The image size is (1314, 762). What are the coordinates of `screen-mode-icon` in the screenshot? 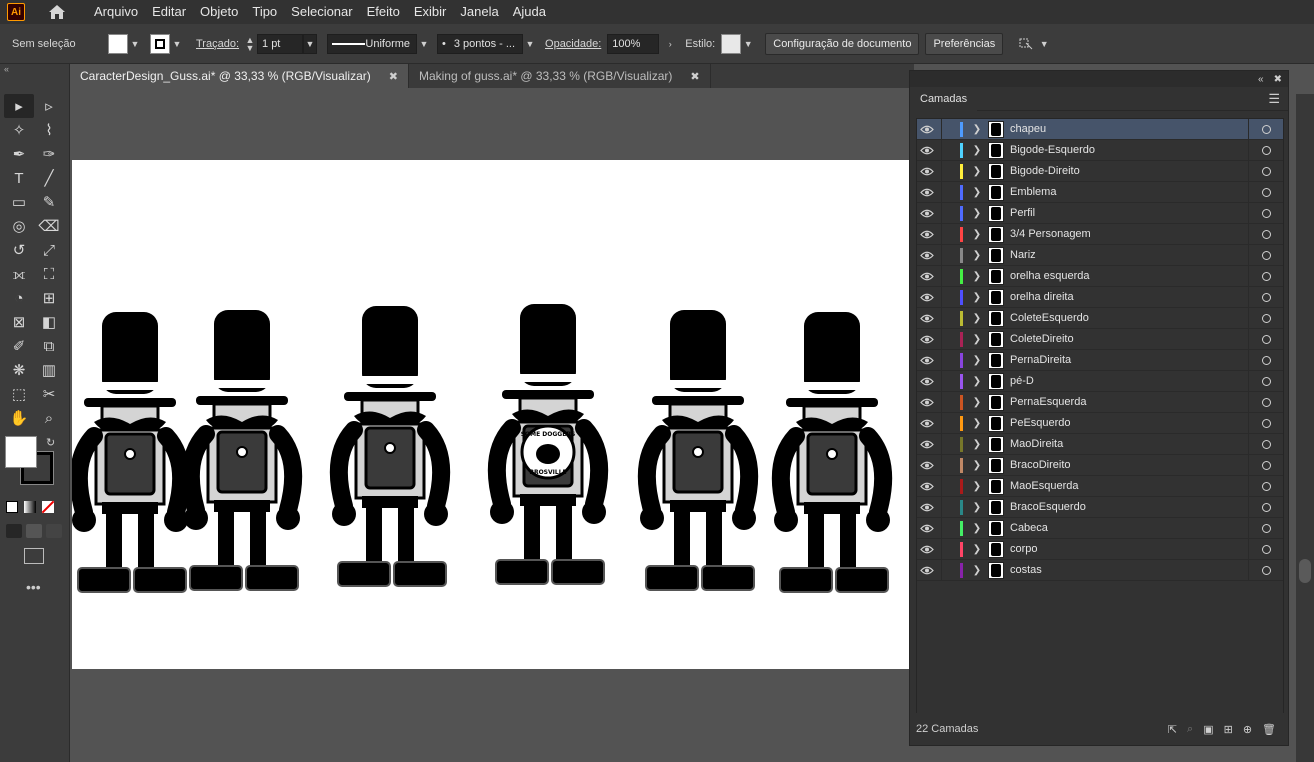 It's located at (34, 556).